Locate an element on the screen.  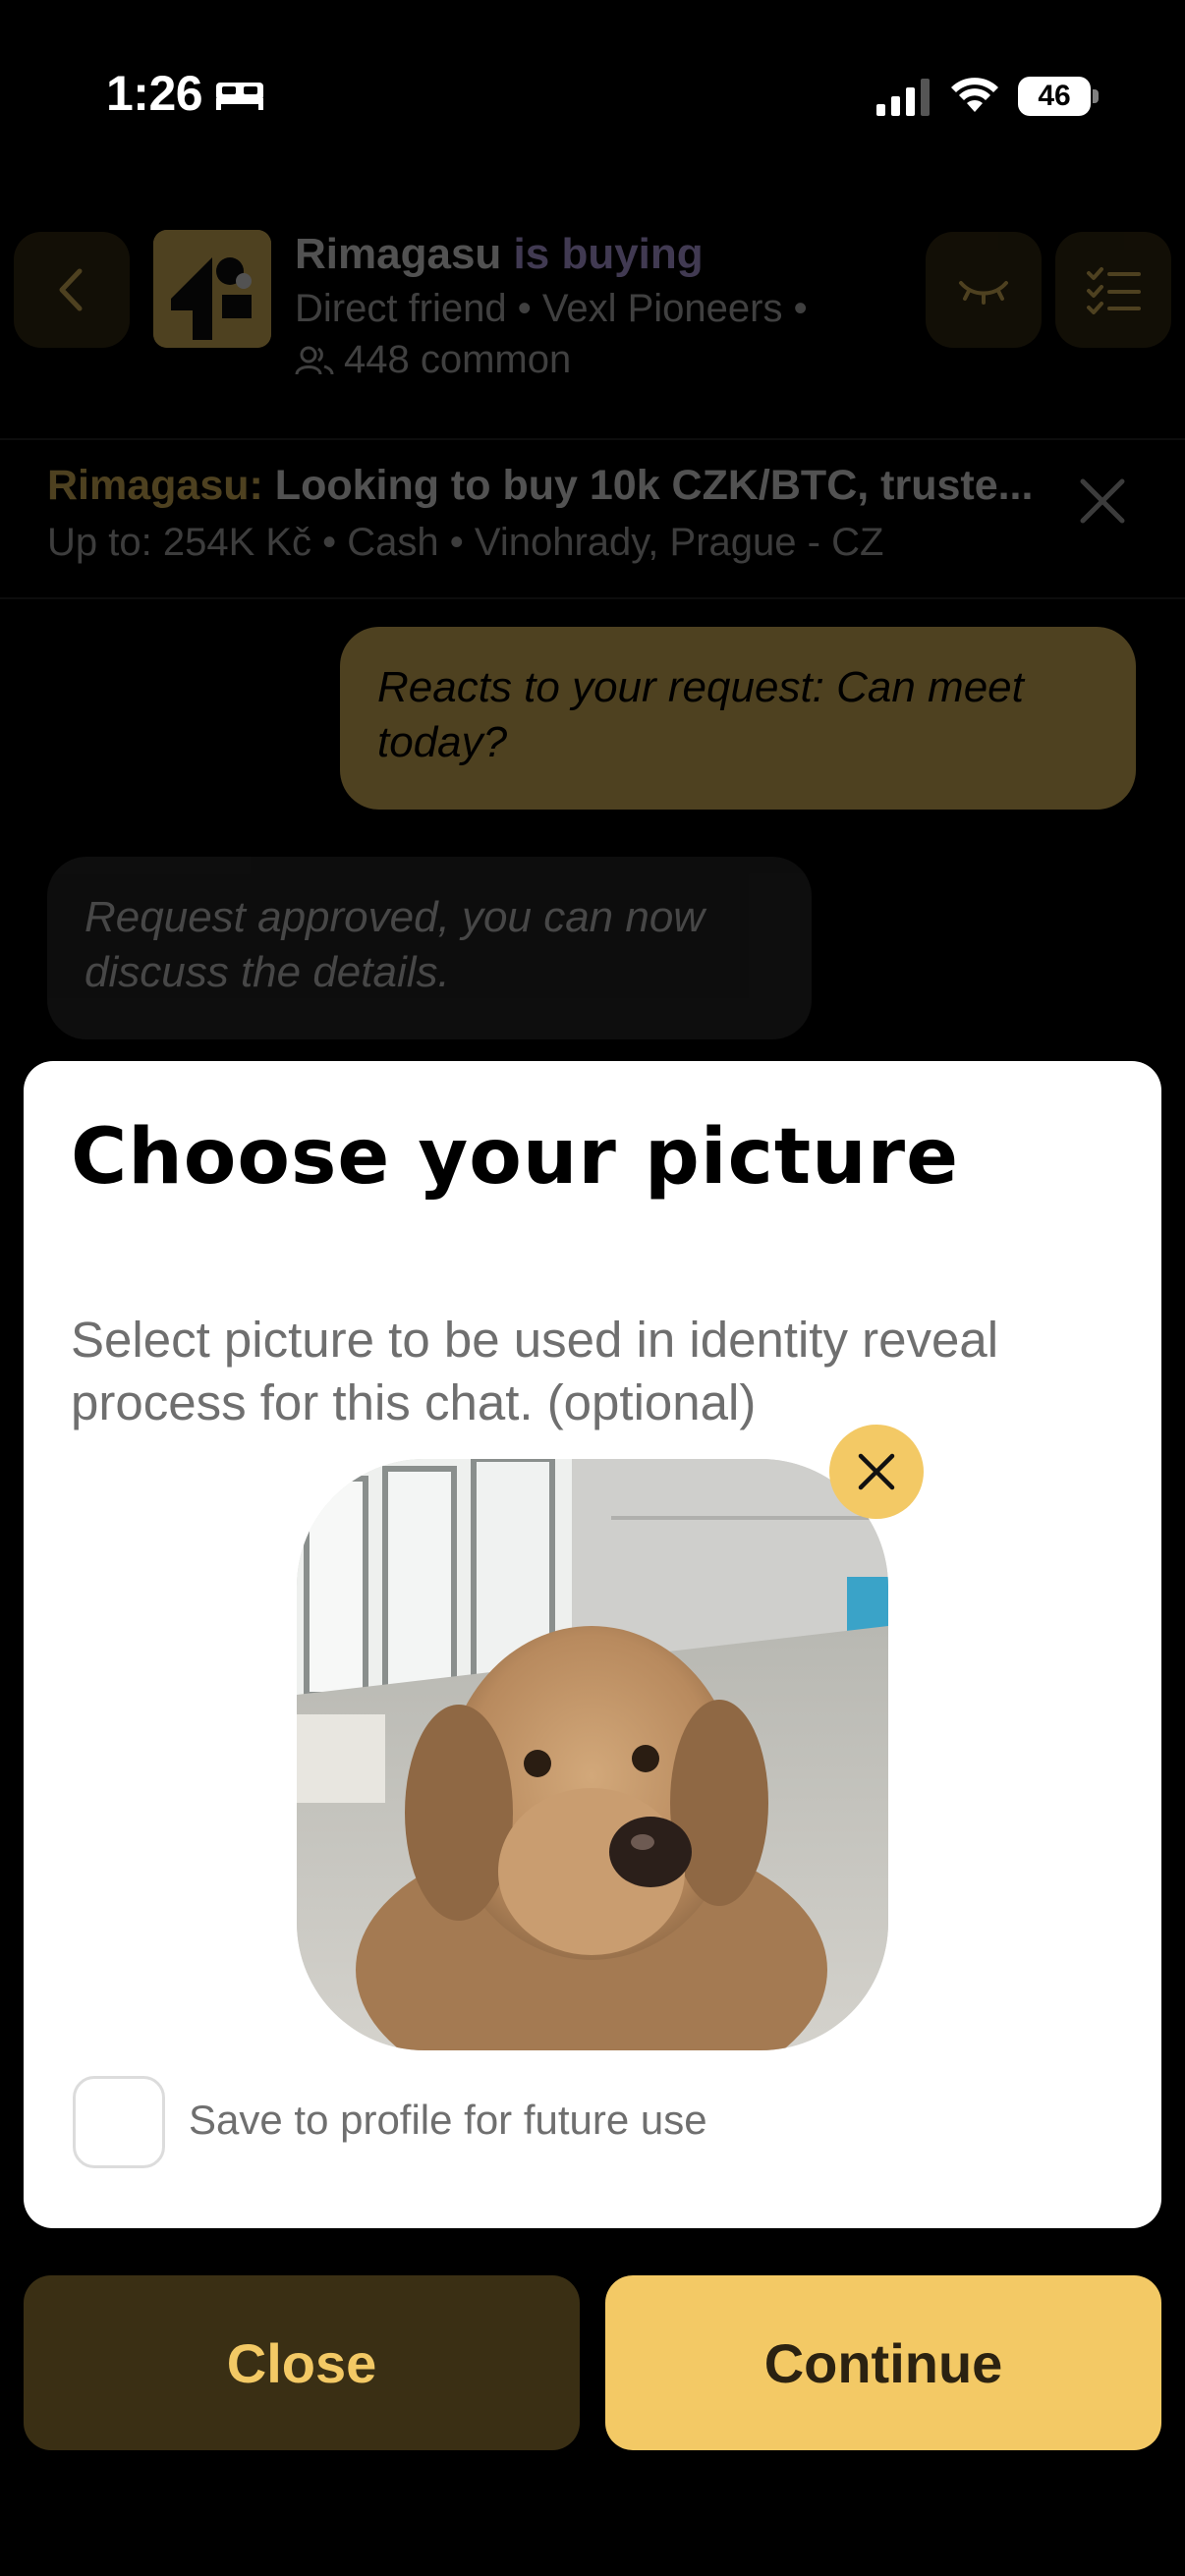
status-bar: 1:26 46 is located at coordinates (592, 98).